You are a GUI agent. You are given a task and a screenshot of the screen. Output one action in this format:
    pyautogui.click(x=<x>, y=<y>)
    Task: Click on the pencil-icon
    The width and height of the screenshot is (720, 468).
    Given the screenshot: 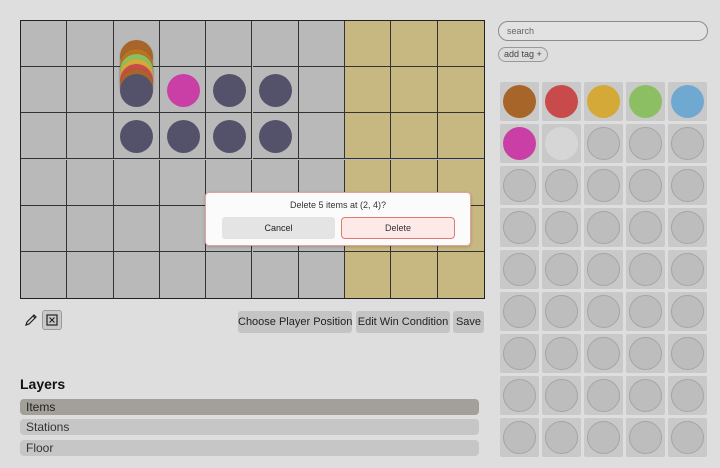 What is the action you would take?
    pyautogui.click(x=31, y=320)
    